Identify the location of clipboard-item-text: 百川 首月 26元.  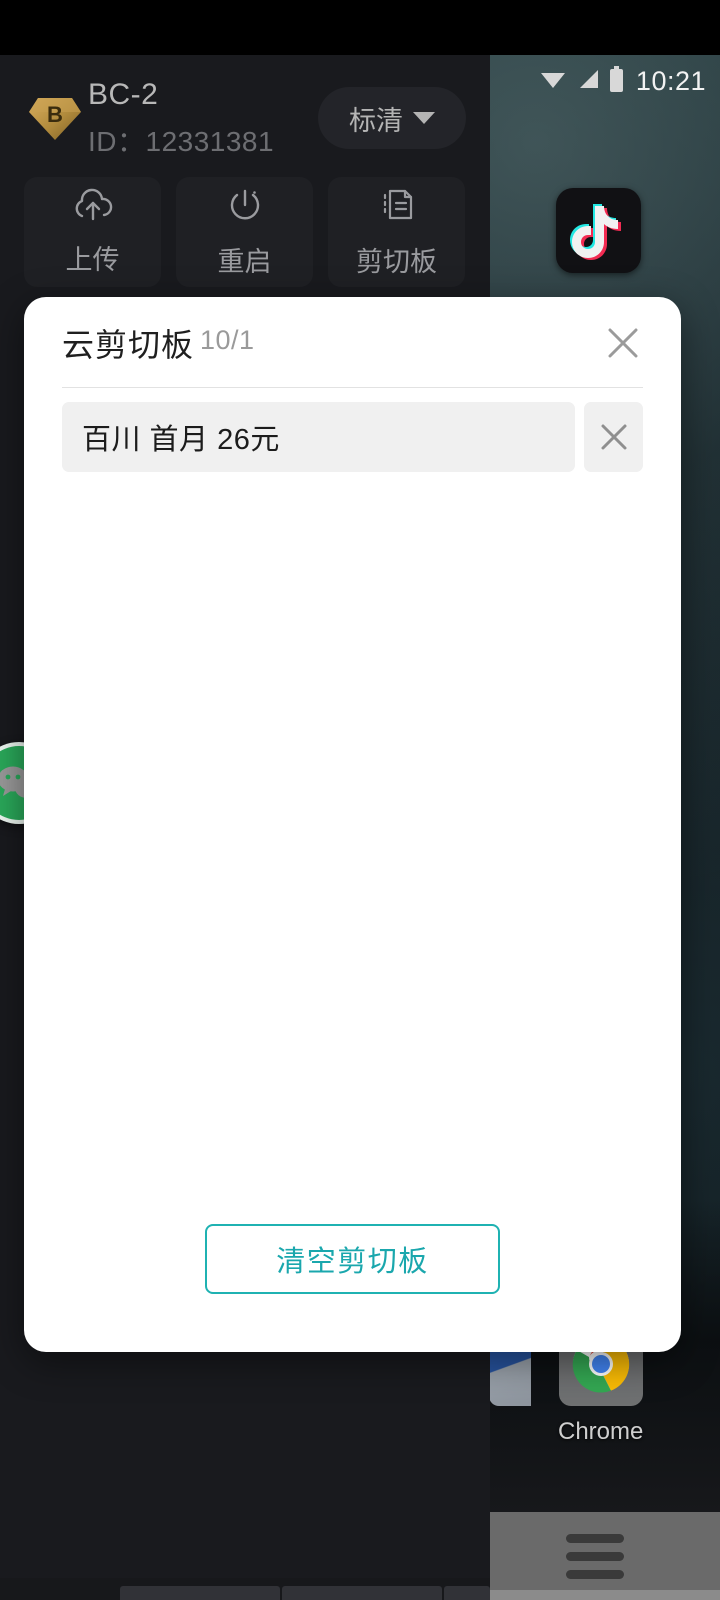
(318, 437).